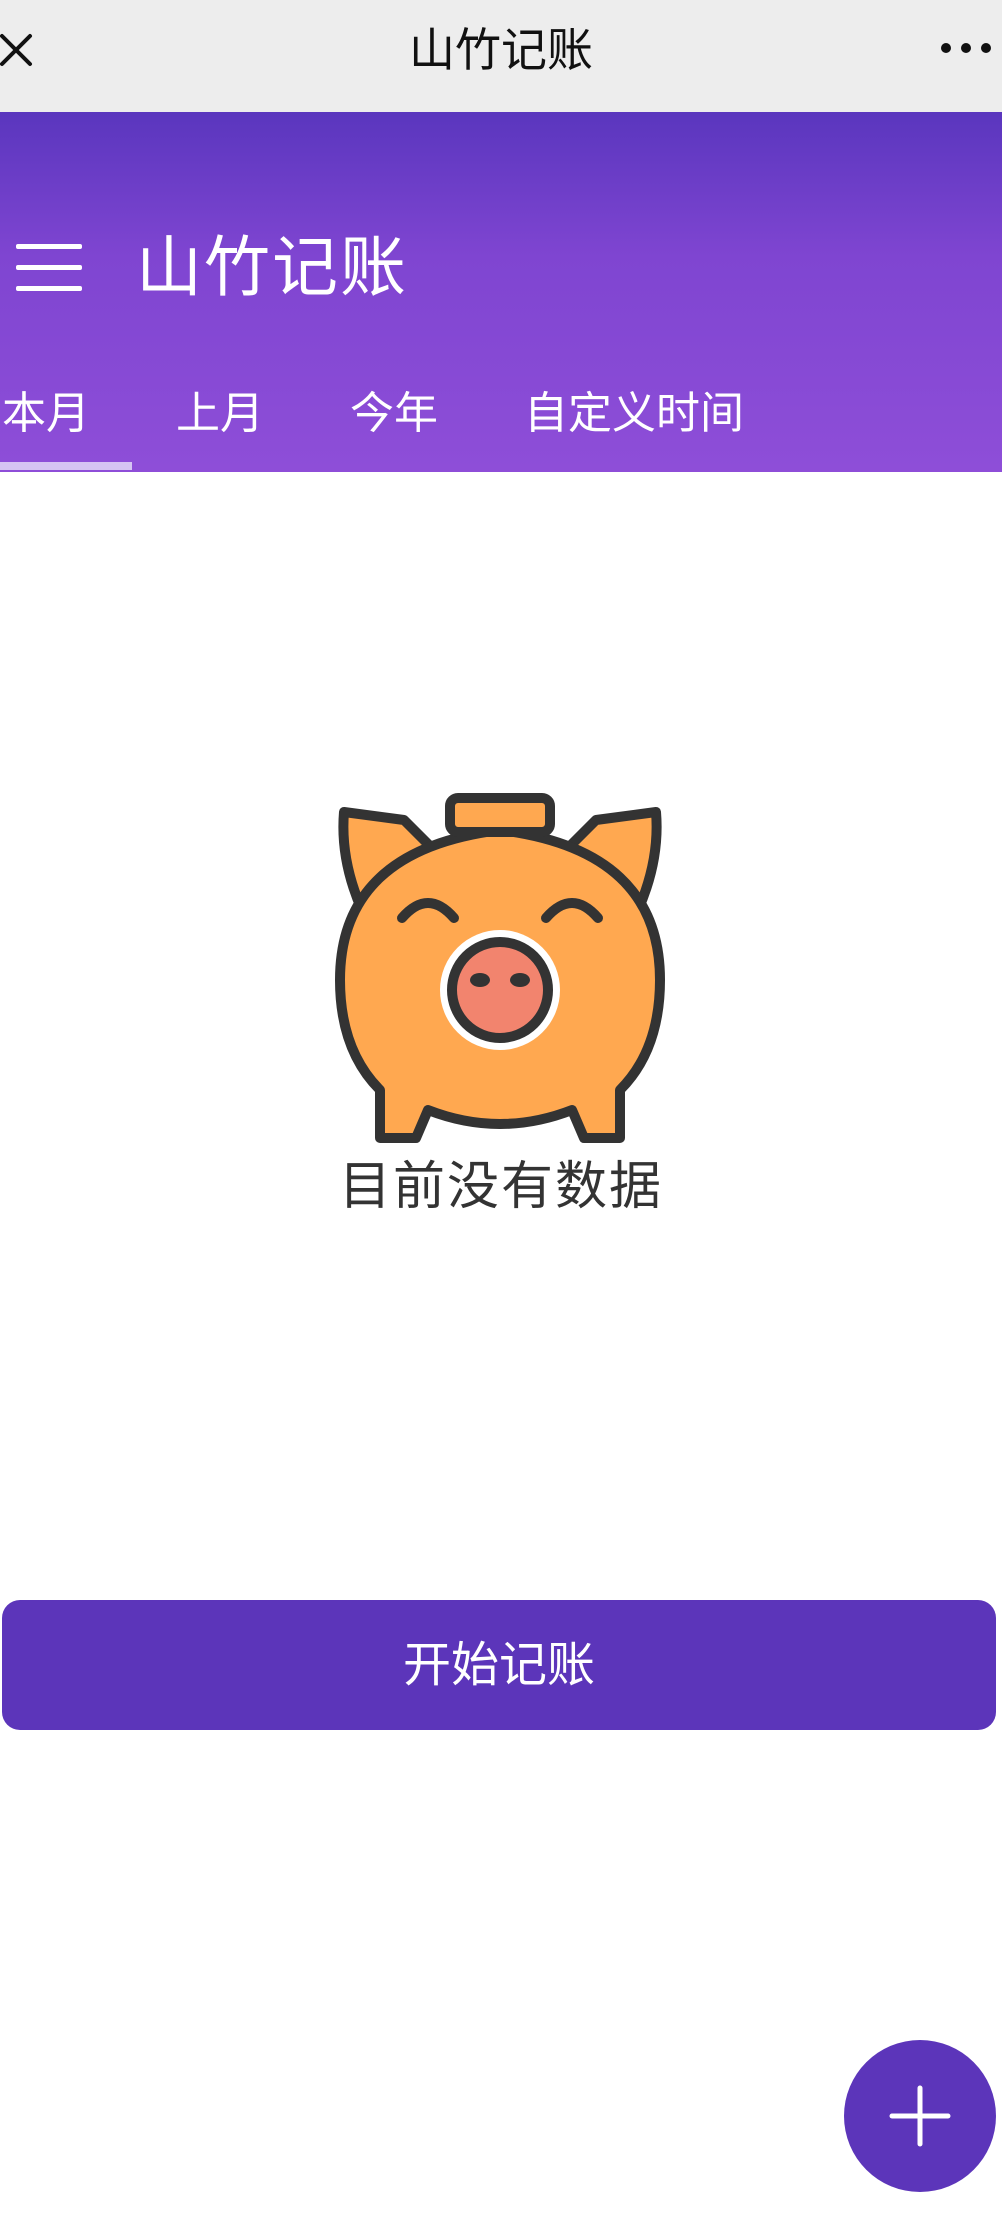 The width and height of the screenshot is (1002, 2233). I want to click on app-title: 山竹记账, so click(272, 267).